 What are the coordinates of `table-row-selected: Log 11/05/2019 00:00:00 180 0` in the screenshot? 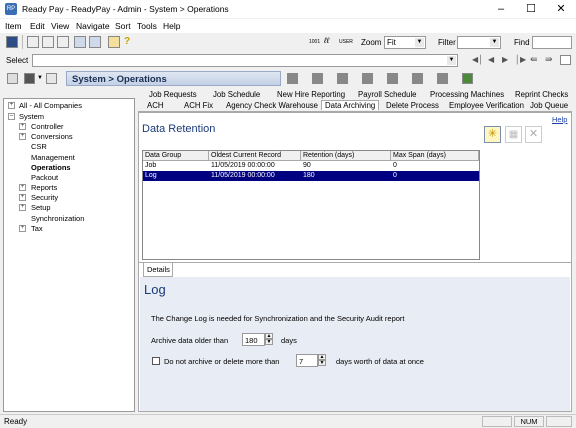 It's located at (311, 176).